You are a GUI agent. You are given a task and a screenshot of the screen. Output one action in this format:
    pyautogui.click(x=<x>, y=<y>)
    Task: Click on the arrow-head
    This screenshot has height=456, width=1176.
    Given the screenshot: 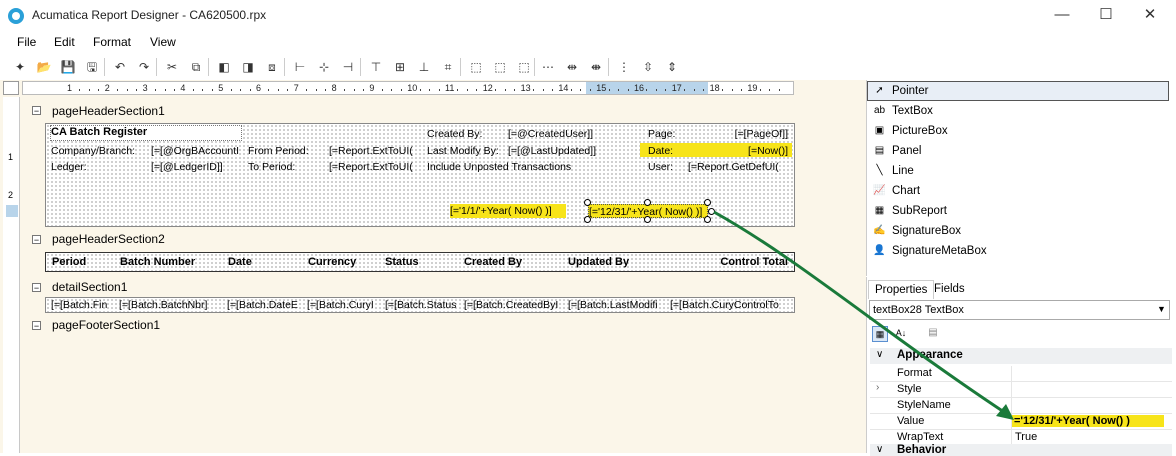 What is the action you would take?
    pyautogui.click(x=1005, y=412)
    